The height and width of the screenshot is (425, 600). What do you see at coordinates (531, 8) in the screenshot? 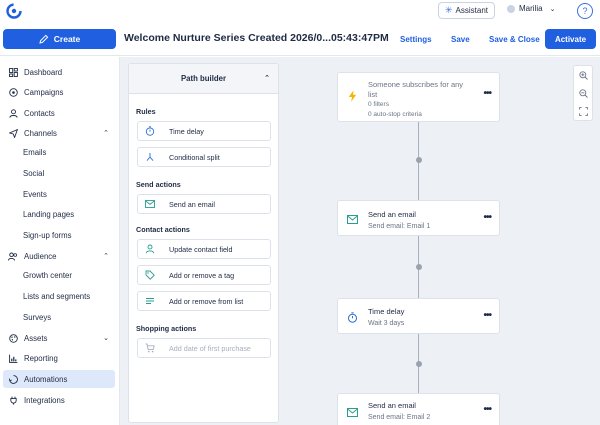
I see `user-menu: Marilia ⌄` at bounding box center [531, 8].